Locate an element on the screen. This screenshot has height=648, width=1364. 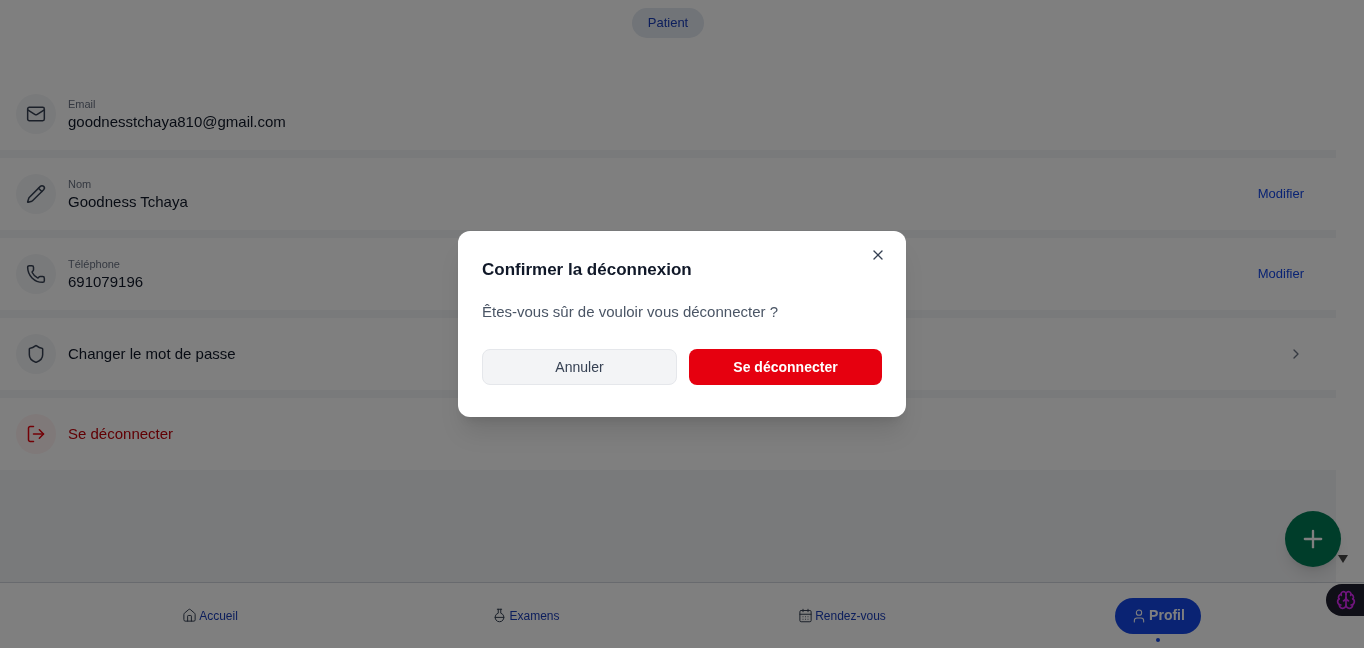
assistant-widget is located at coordinates (1345, 600).